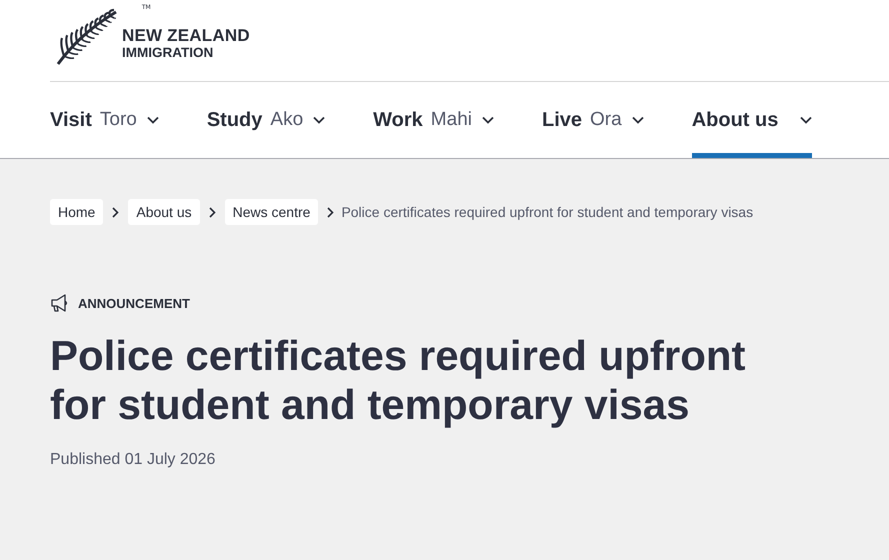 The height and width of the screenshot is (560, 889). Describe the element at coordinates (433, 120) in the screenshot. I see `nav-tab: Work Mahi` at that location.